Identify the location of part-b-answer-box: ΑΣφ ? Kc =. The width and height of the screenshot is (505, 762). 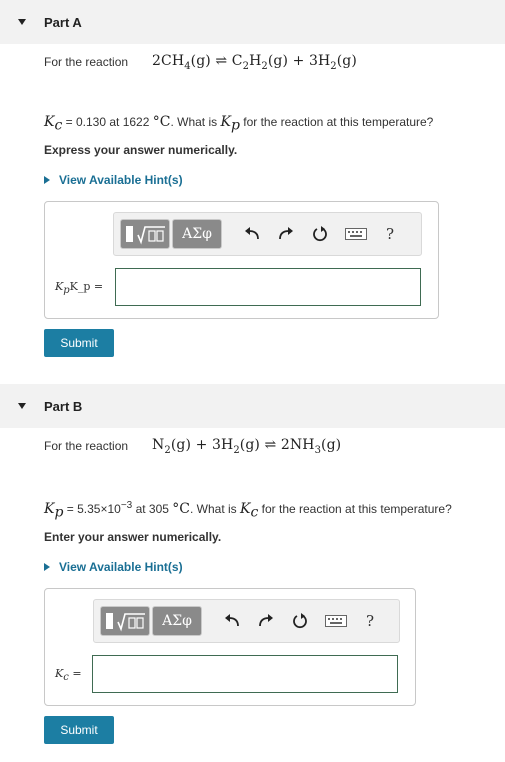
(230, 647).